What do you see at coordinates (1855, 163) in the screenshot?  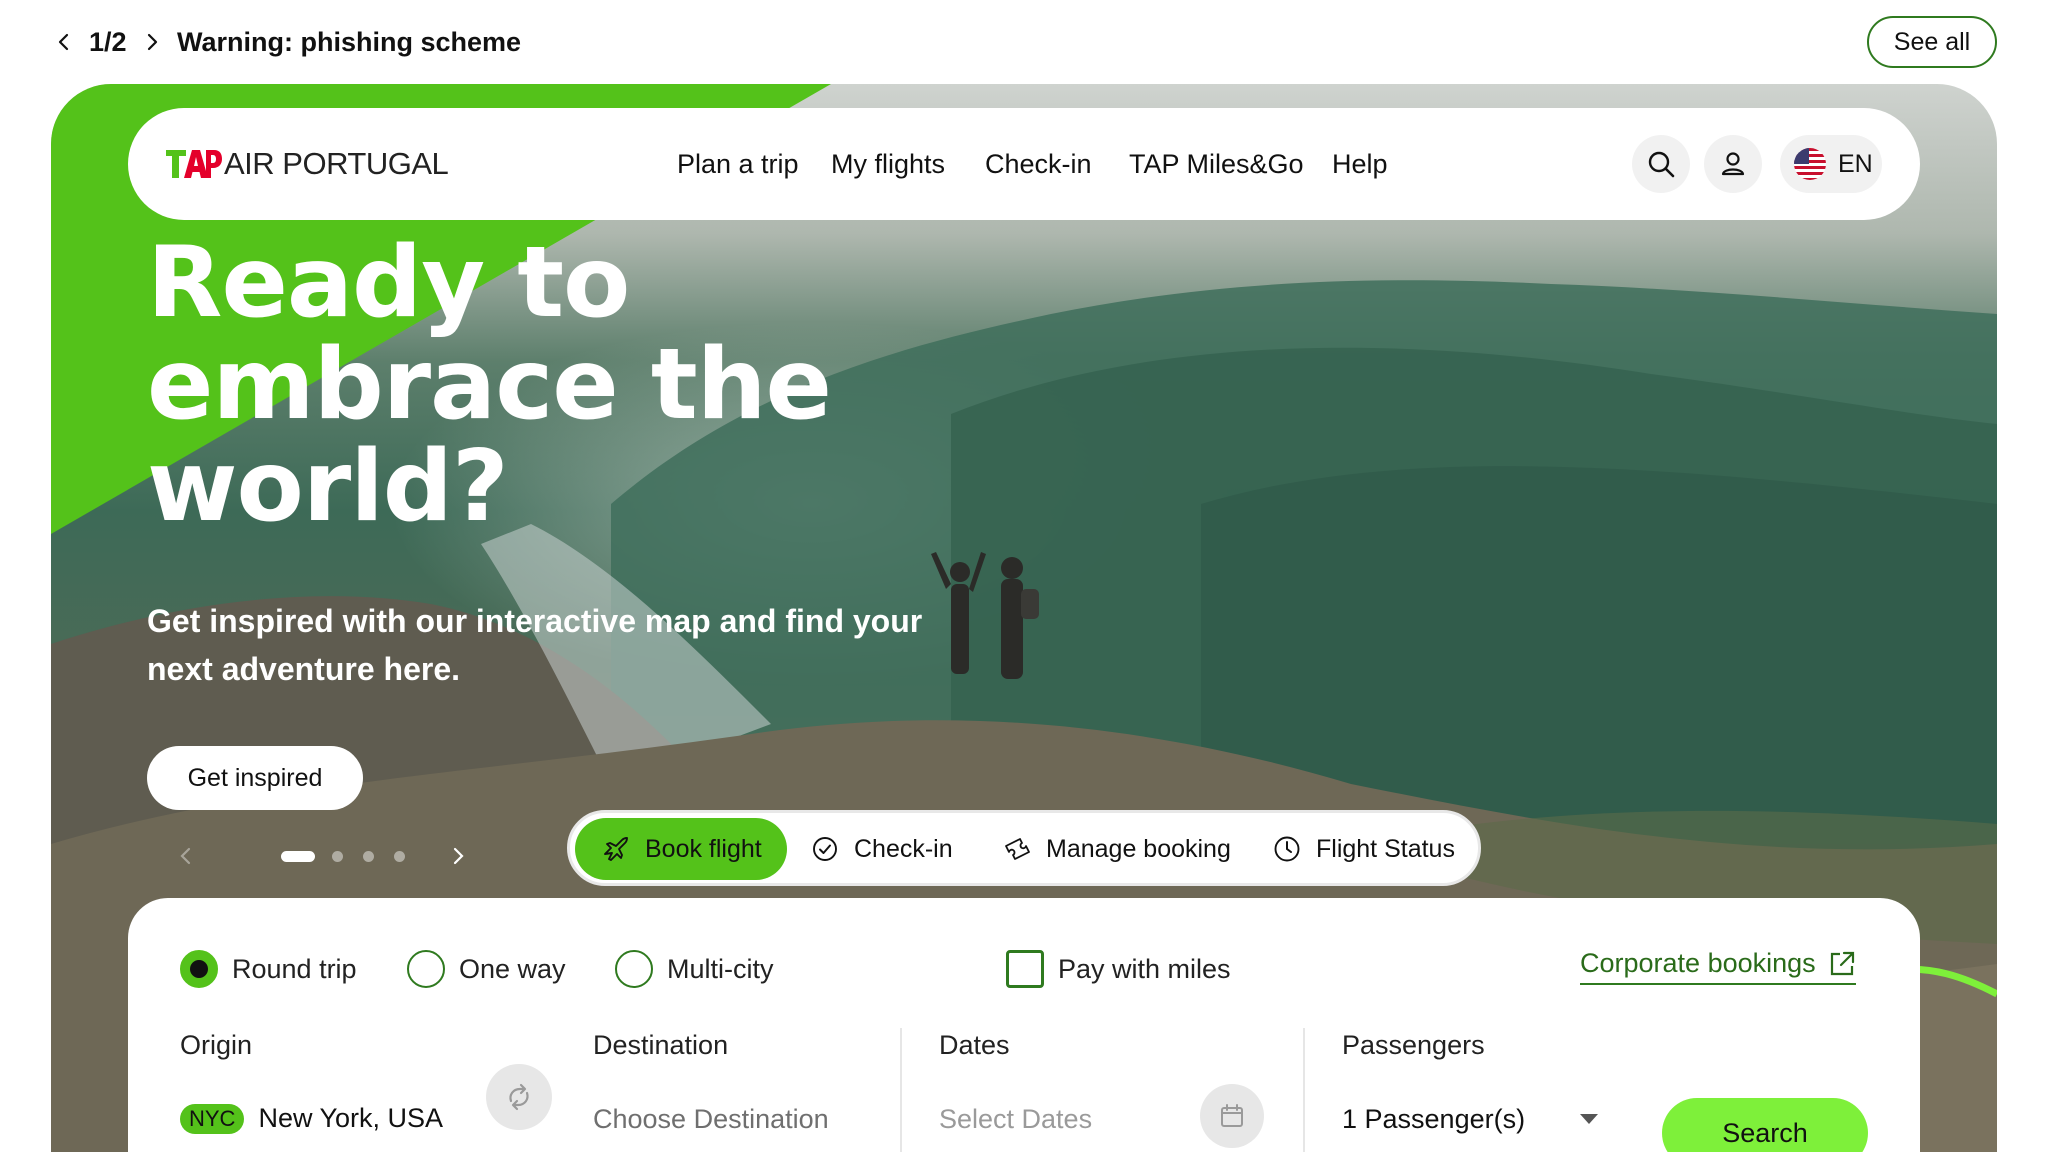 I see `language-code: EN` at bounding box center [1855, 163].